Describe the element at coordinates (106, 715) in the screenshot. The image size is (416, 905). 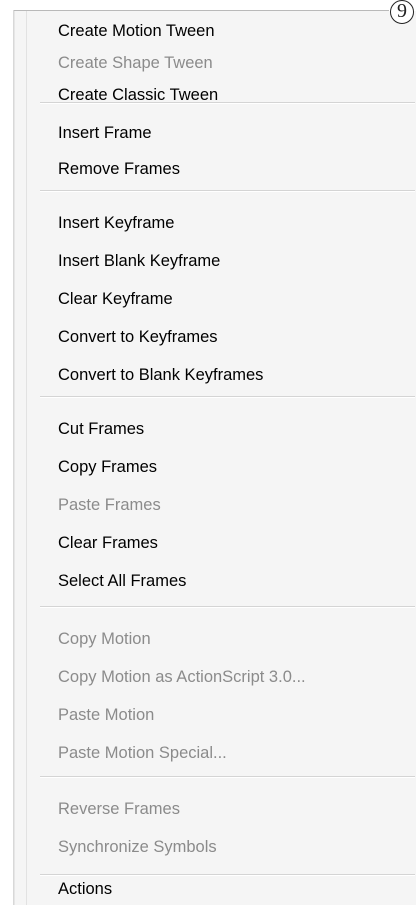
I see `menu-item-paste-motion: Paste Motion` at that location.